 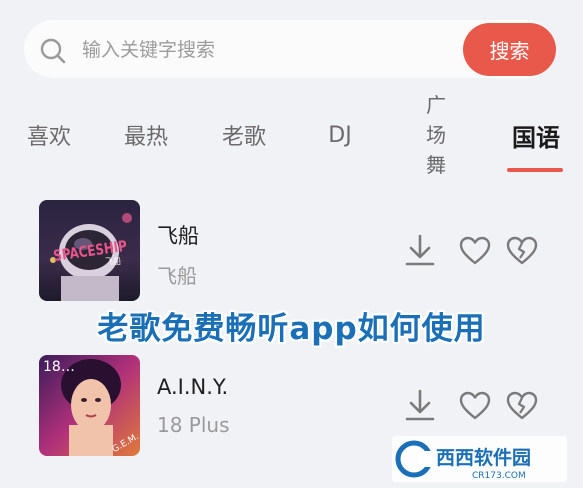 I want to click on logo-text: 西西软件园, so click(x=483, y=457).